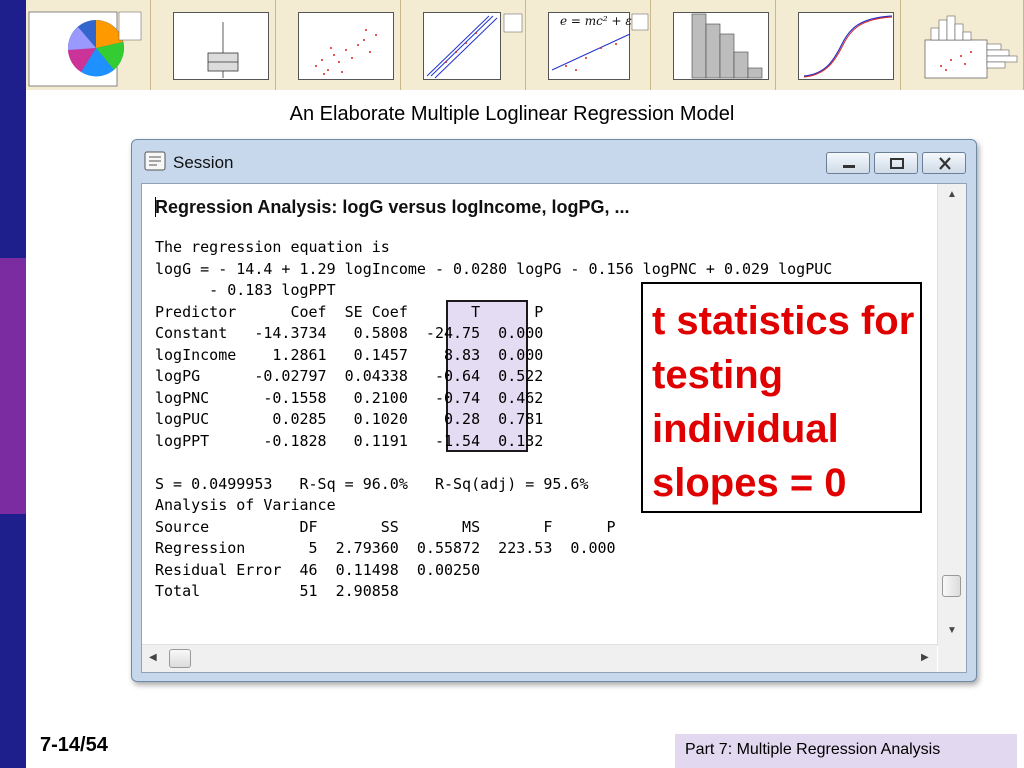 The height and width of the screenshot is (768, 1024). I want to click on marginal-plot-graphic, so click(971, 47).